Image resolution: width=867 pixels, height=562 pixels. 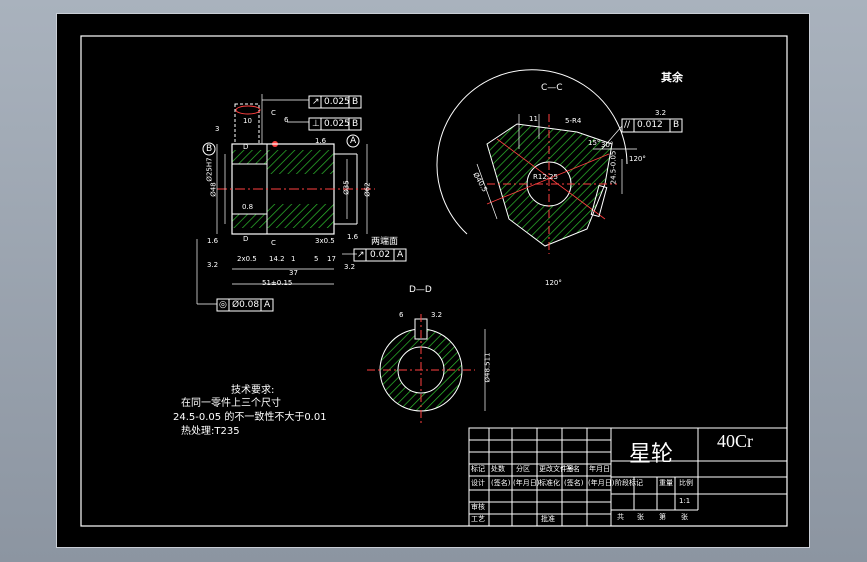 What do you see at coordinates (316, 124) in the screenshot?
I see `tol-2-symbol: ⊥` at bounding box center [316, 124].